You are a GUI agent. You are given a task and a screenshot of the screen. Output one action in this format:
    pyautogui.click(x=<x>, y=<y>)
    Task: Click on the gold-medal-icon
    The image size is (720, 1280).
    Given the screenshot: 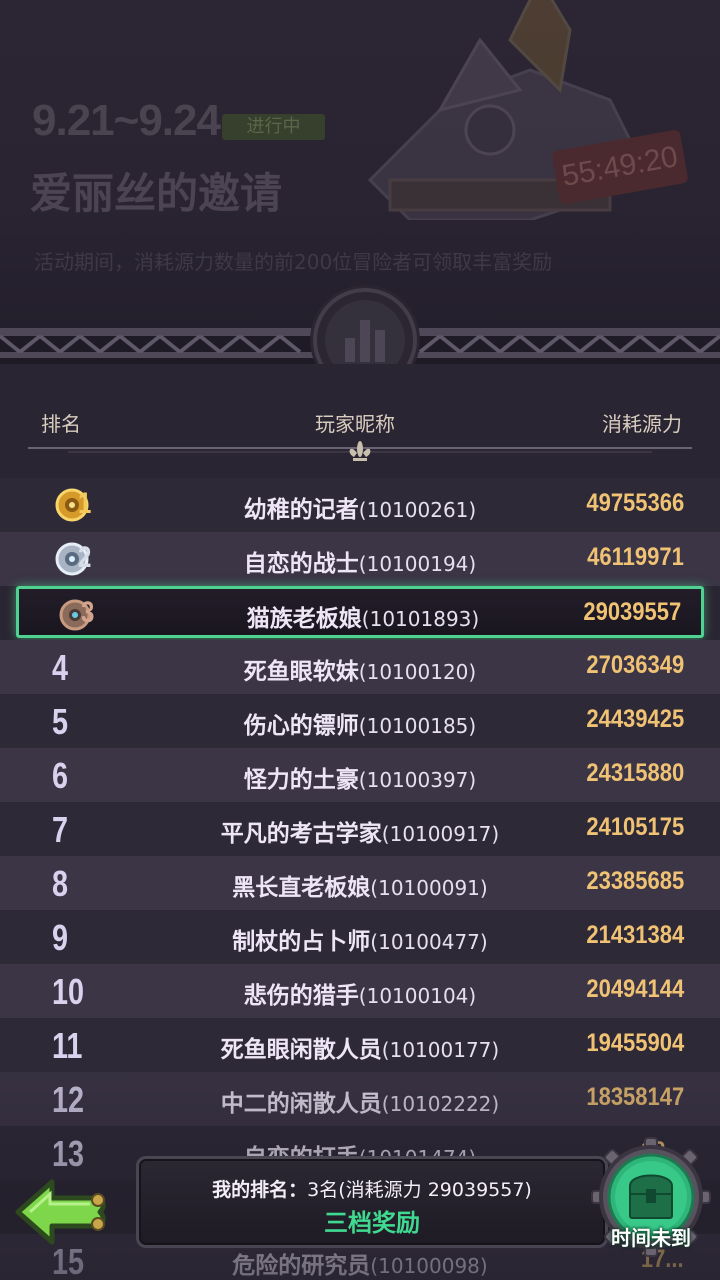 What is the action you would take?
    pyautogui.click(x=72, y=505)
    